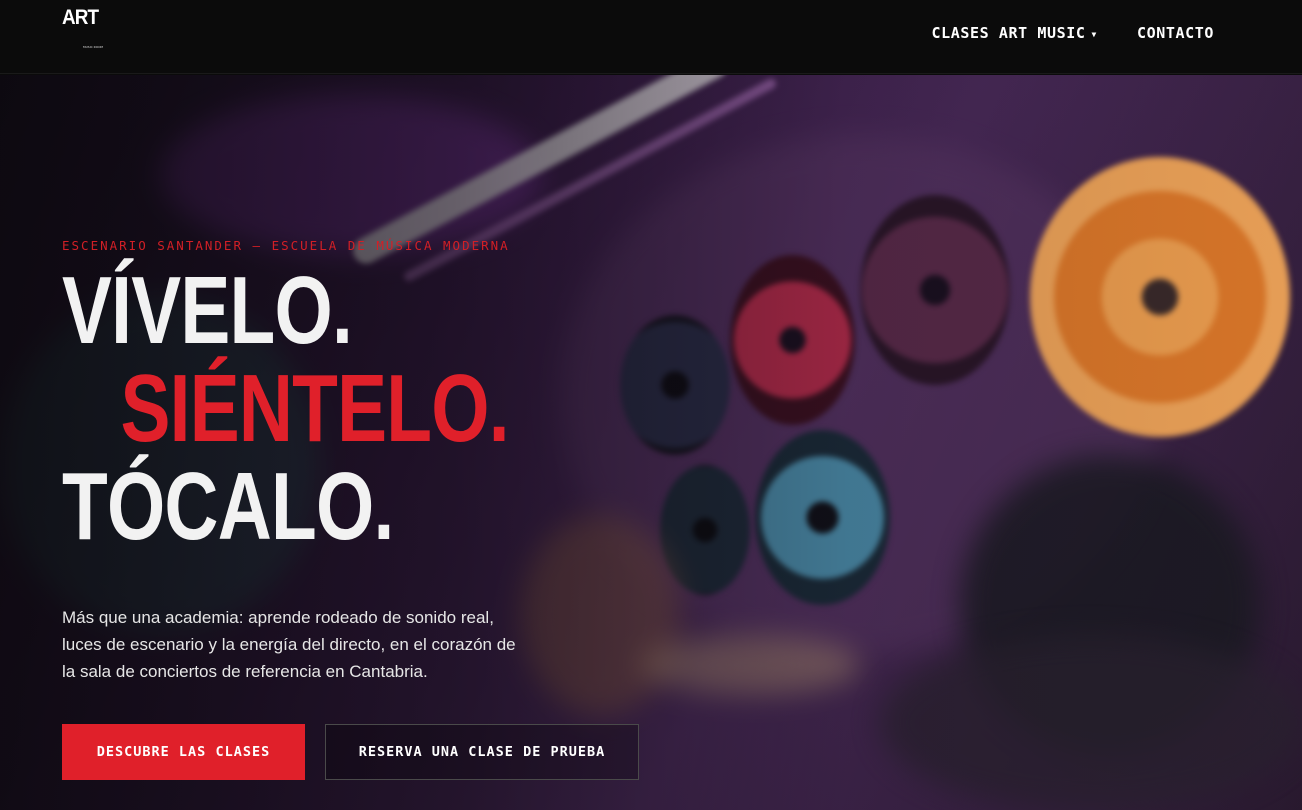 The image size is (1302, 810). Describe the element at coordinates (1094, 34) in the screenshot. I see `chevron-down-icon: ▼` at that location.